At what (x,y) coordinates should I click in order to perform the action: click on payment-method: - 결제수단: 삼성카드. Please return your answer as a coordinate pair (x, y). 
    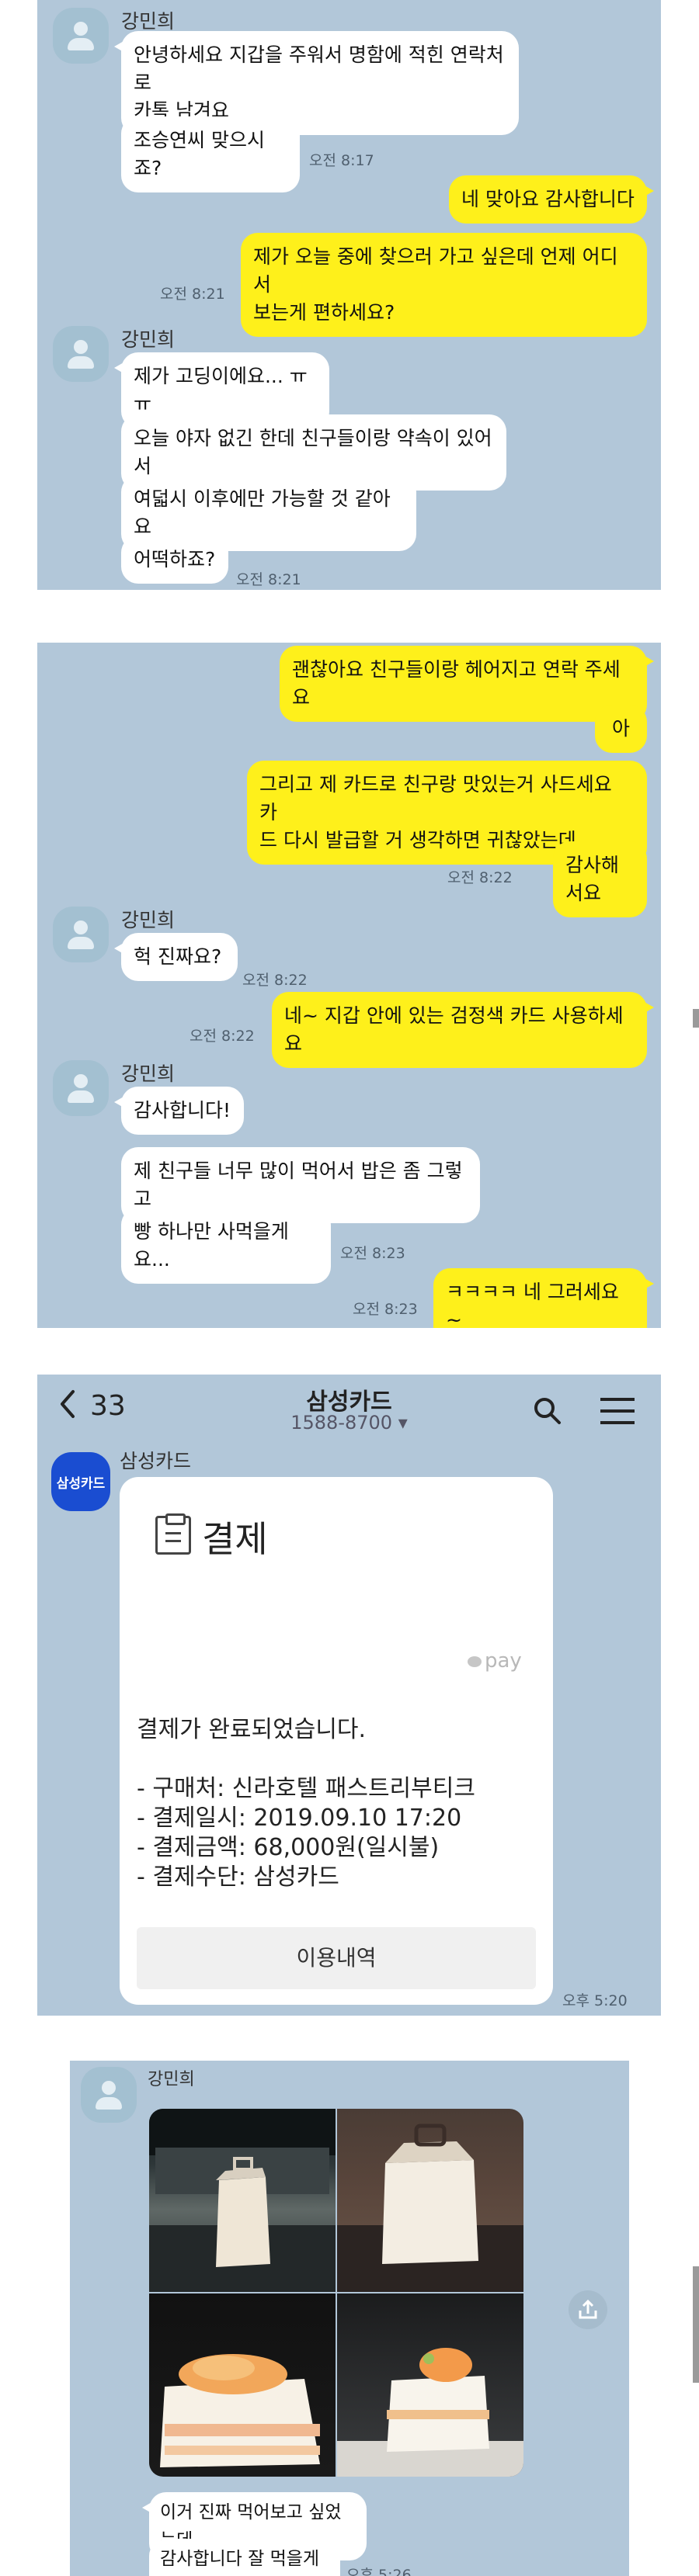
    Looking at the image, I should click on (238, 1877).